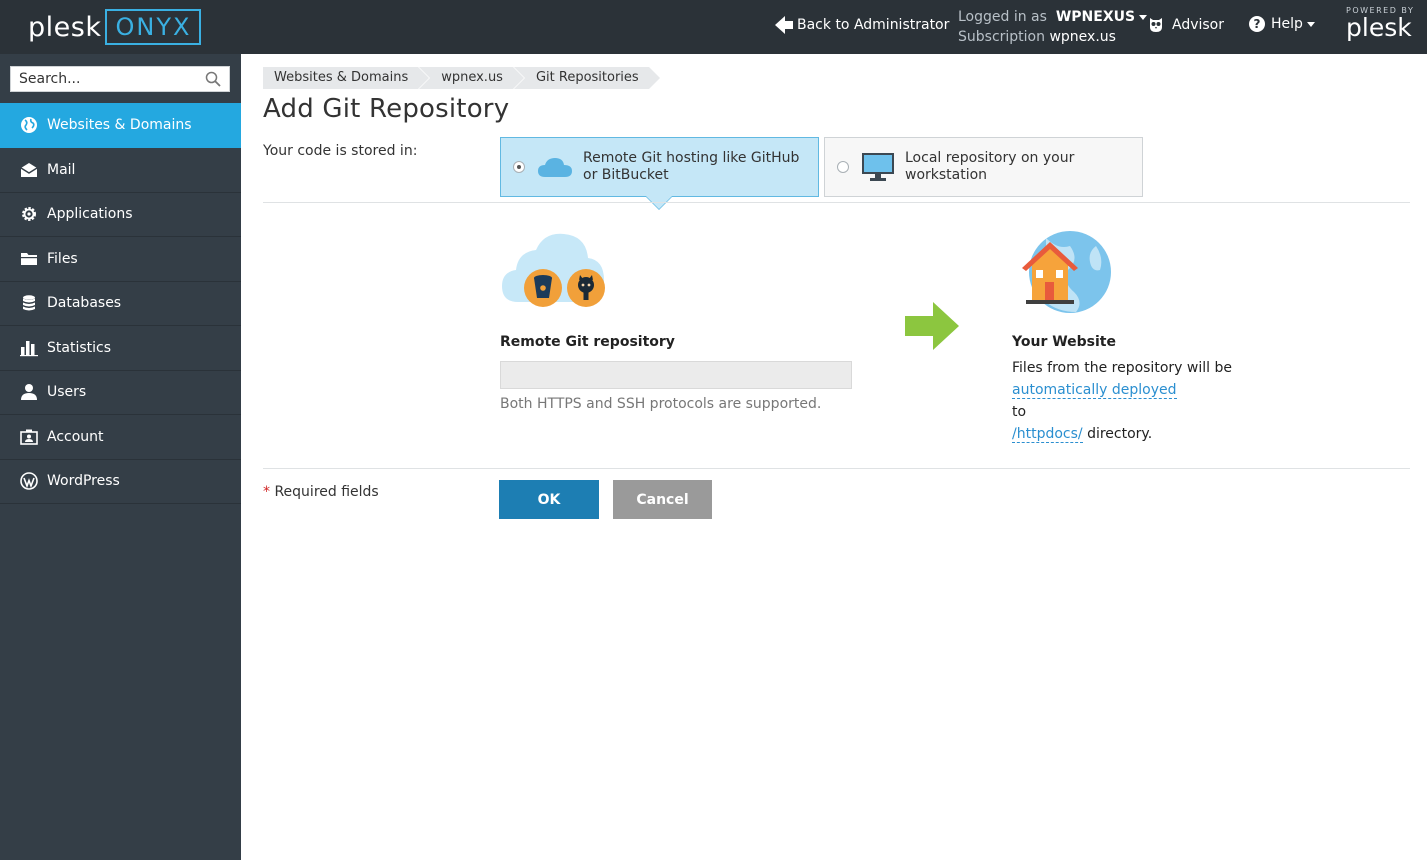  I want to click on breadcrumb-websites-domains: Websites & Domains, so click(346, 78).